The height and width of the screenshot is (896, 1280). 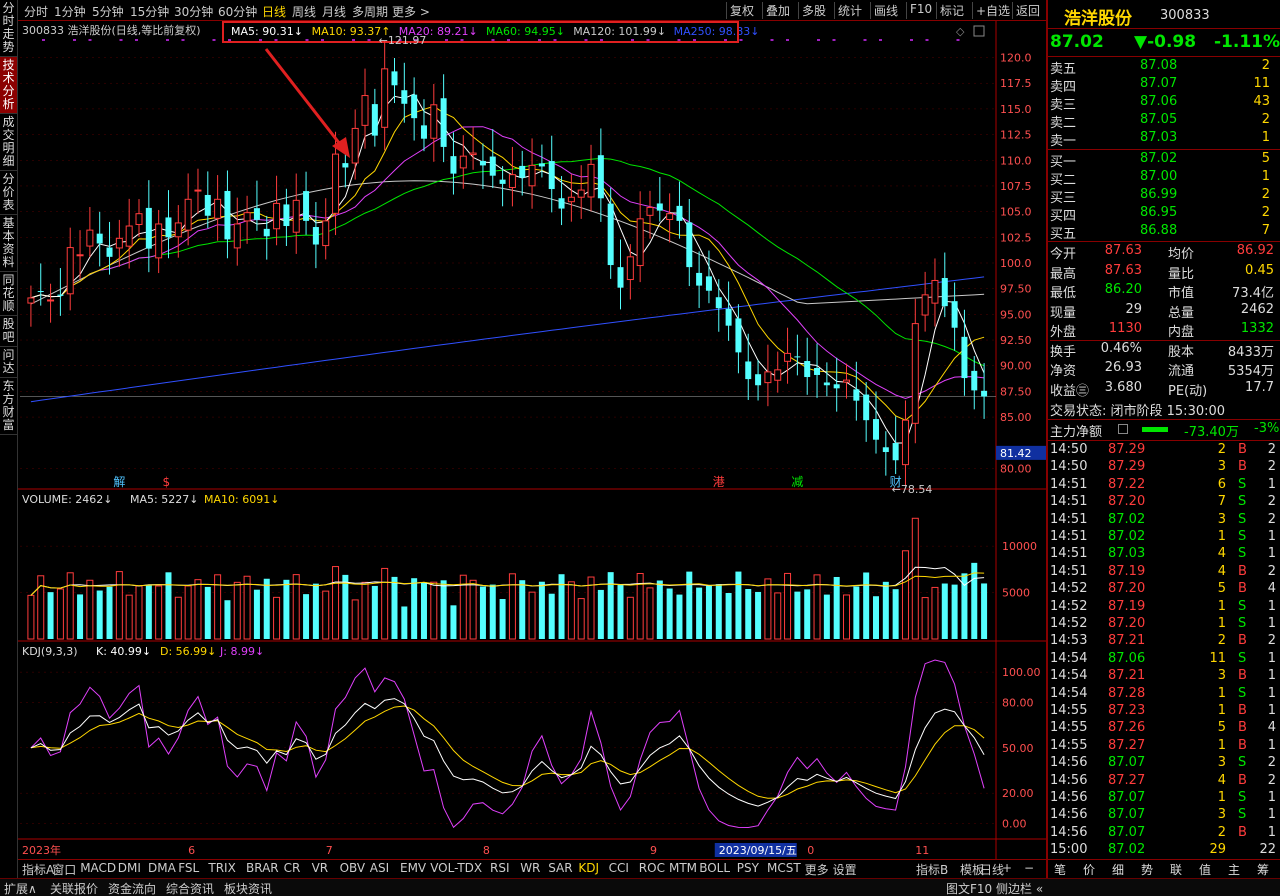 What do you see at coordinates (1164, 67) in the screenshot?
I see `asks-row: 卖五 87.08 2` at bounding box center [1164, 67].